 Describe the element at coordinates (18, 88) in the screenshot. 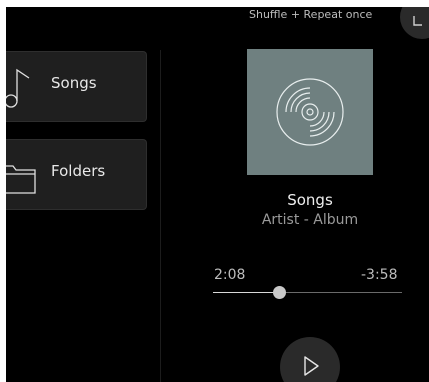

I see `music-note-icon` at that location.